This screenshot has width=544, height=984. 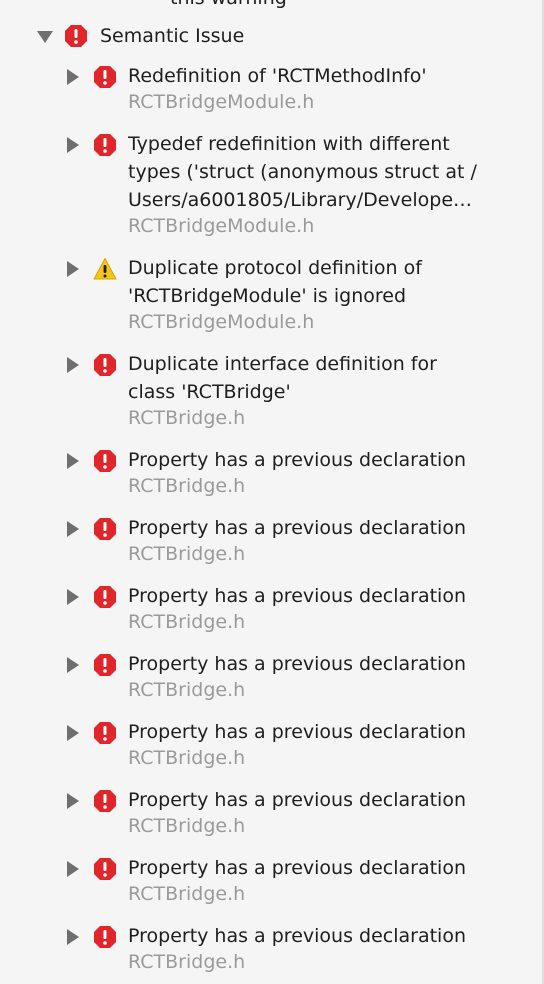 I want to click on warning-icon, so click(x=105, y=269).